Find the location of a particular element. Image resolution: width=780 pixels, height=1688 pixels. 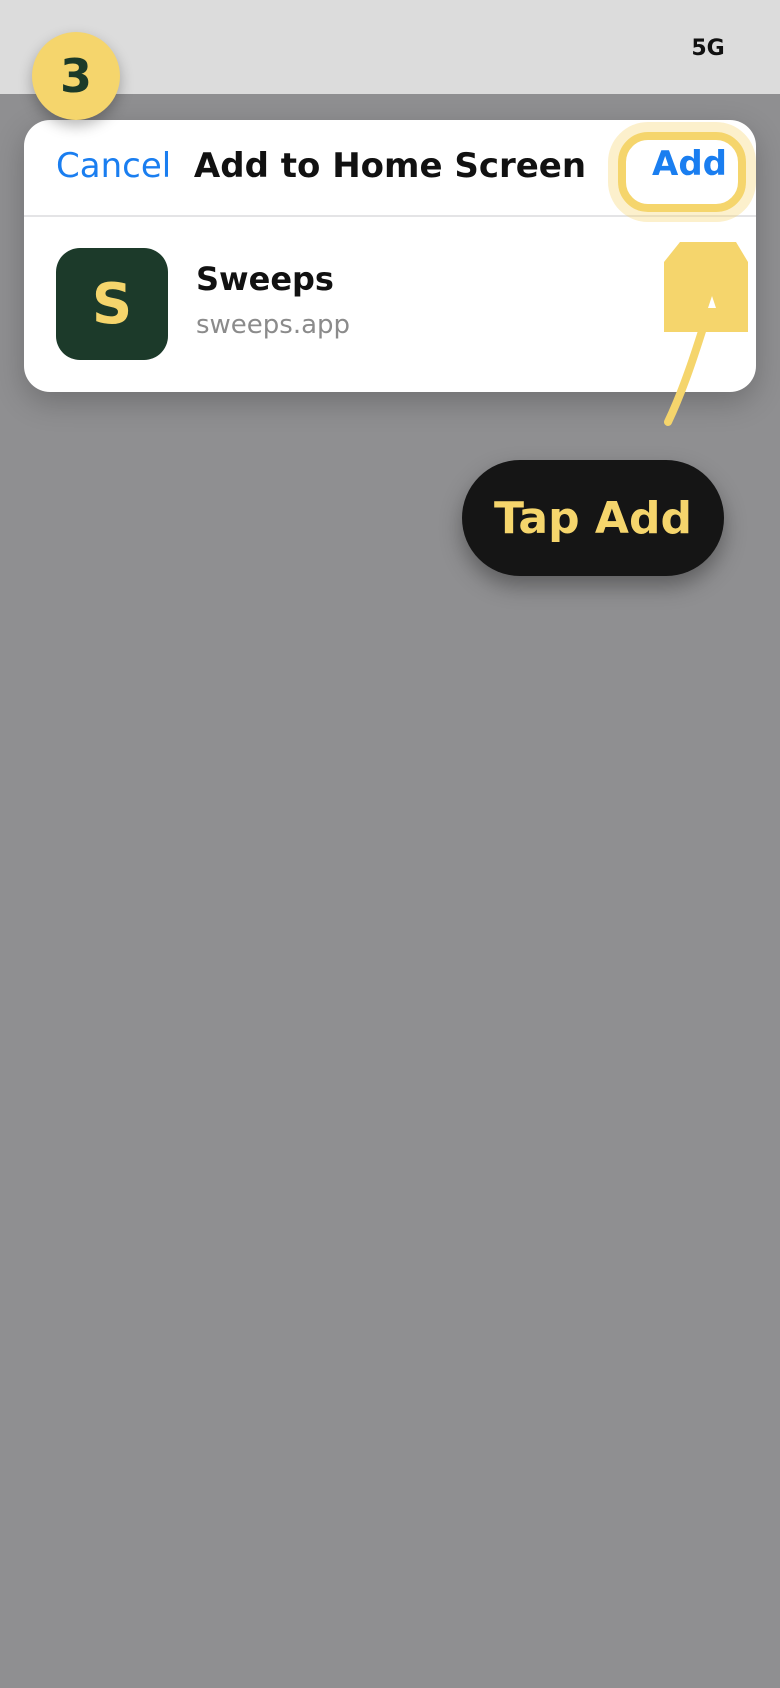

tap-add-callout: Tap Add is located at coordinates (593, 518).